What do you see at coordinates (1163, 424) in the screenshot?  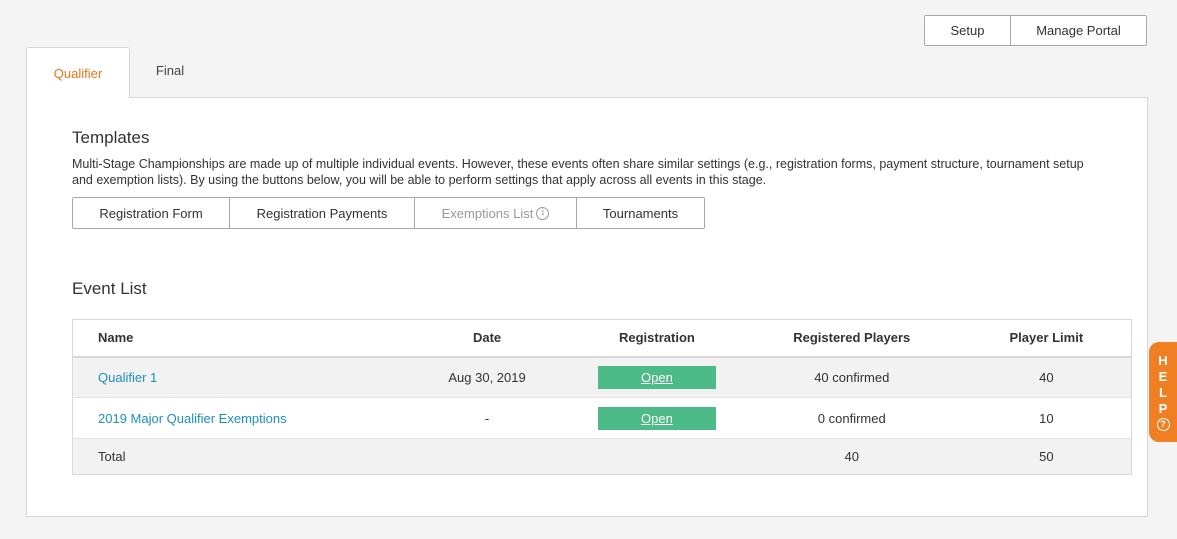 I see `question-icon: ?` at bounding box center [1163, 424].